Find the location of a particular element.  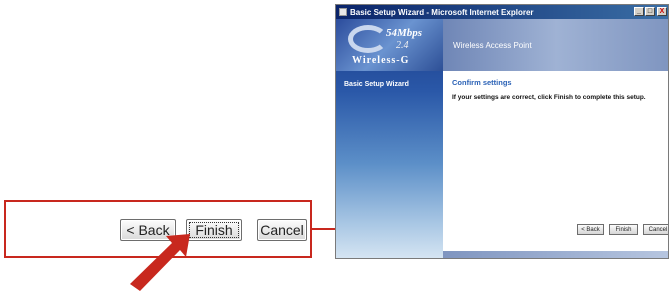

wizard-sidebar: 54Mbps 2.4 Wireless-G Basic Setup Wizard is located at coordinates (389, 138).